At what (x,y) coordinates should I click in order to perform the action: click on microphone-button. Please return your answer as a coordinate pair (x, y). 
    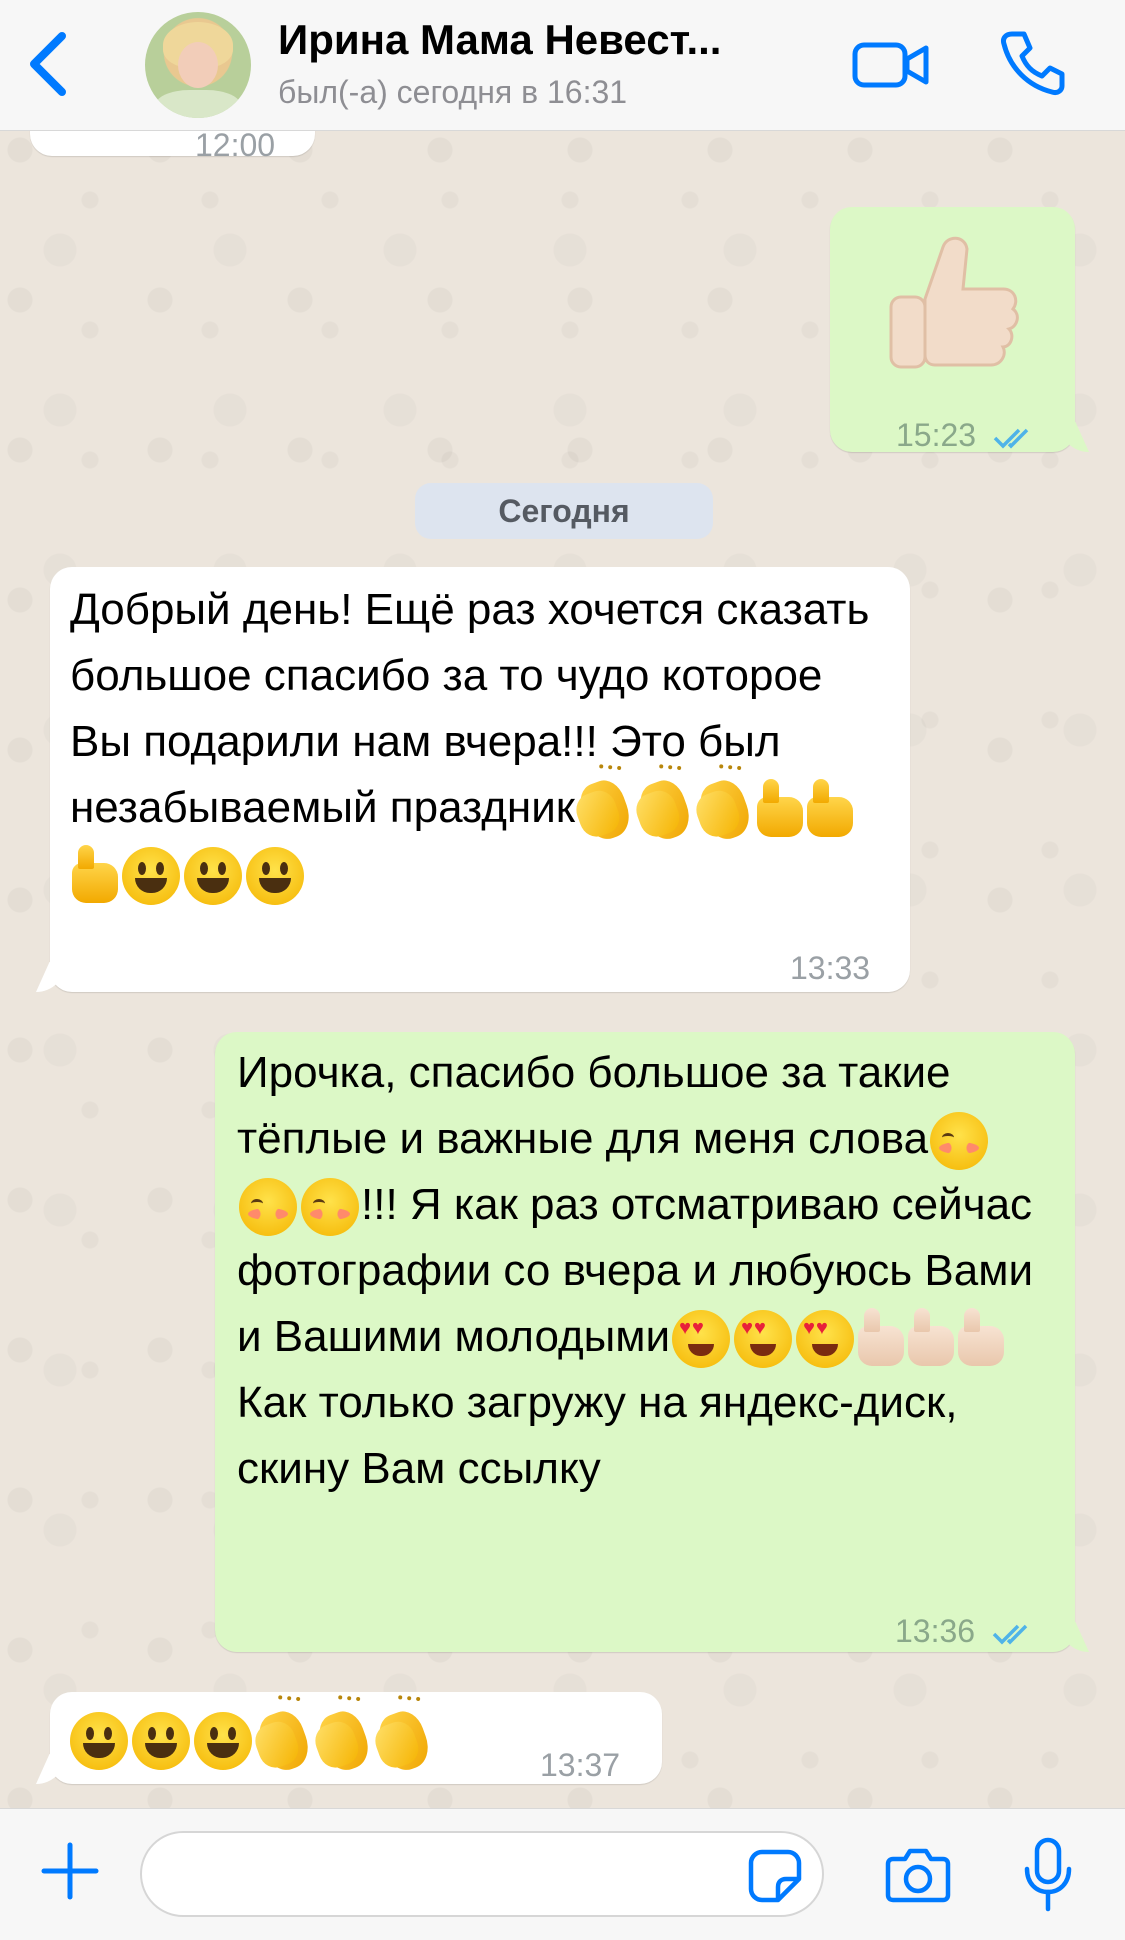
    Looking at the image, I should click on (1048, 1875).